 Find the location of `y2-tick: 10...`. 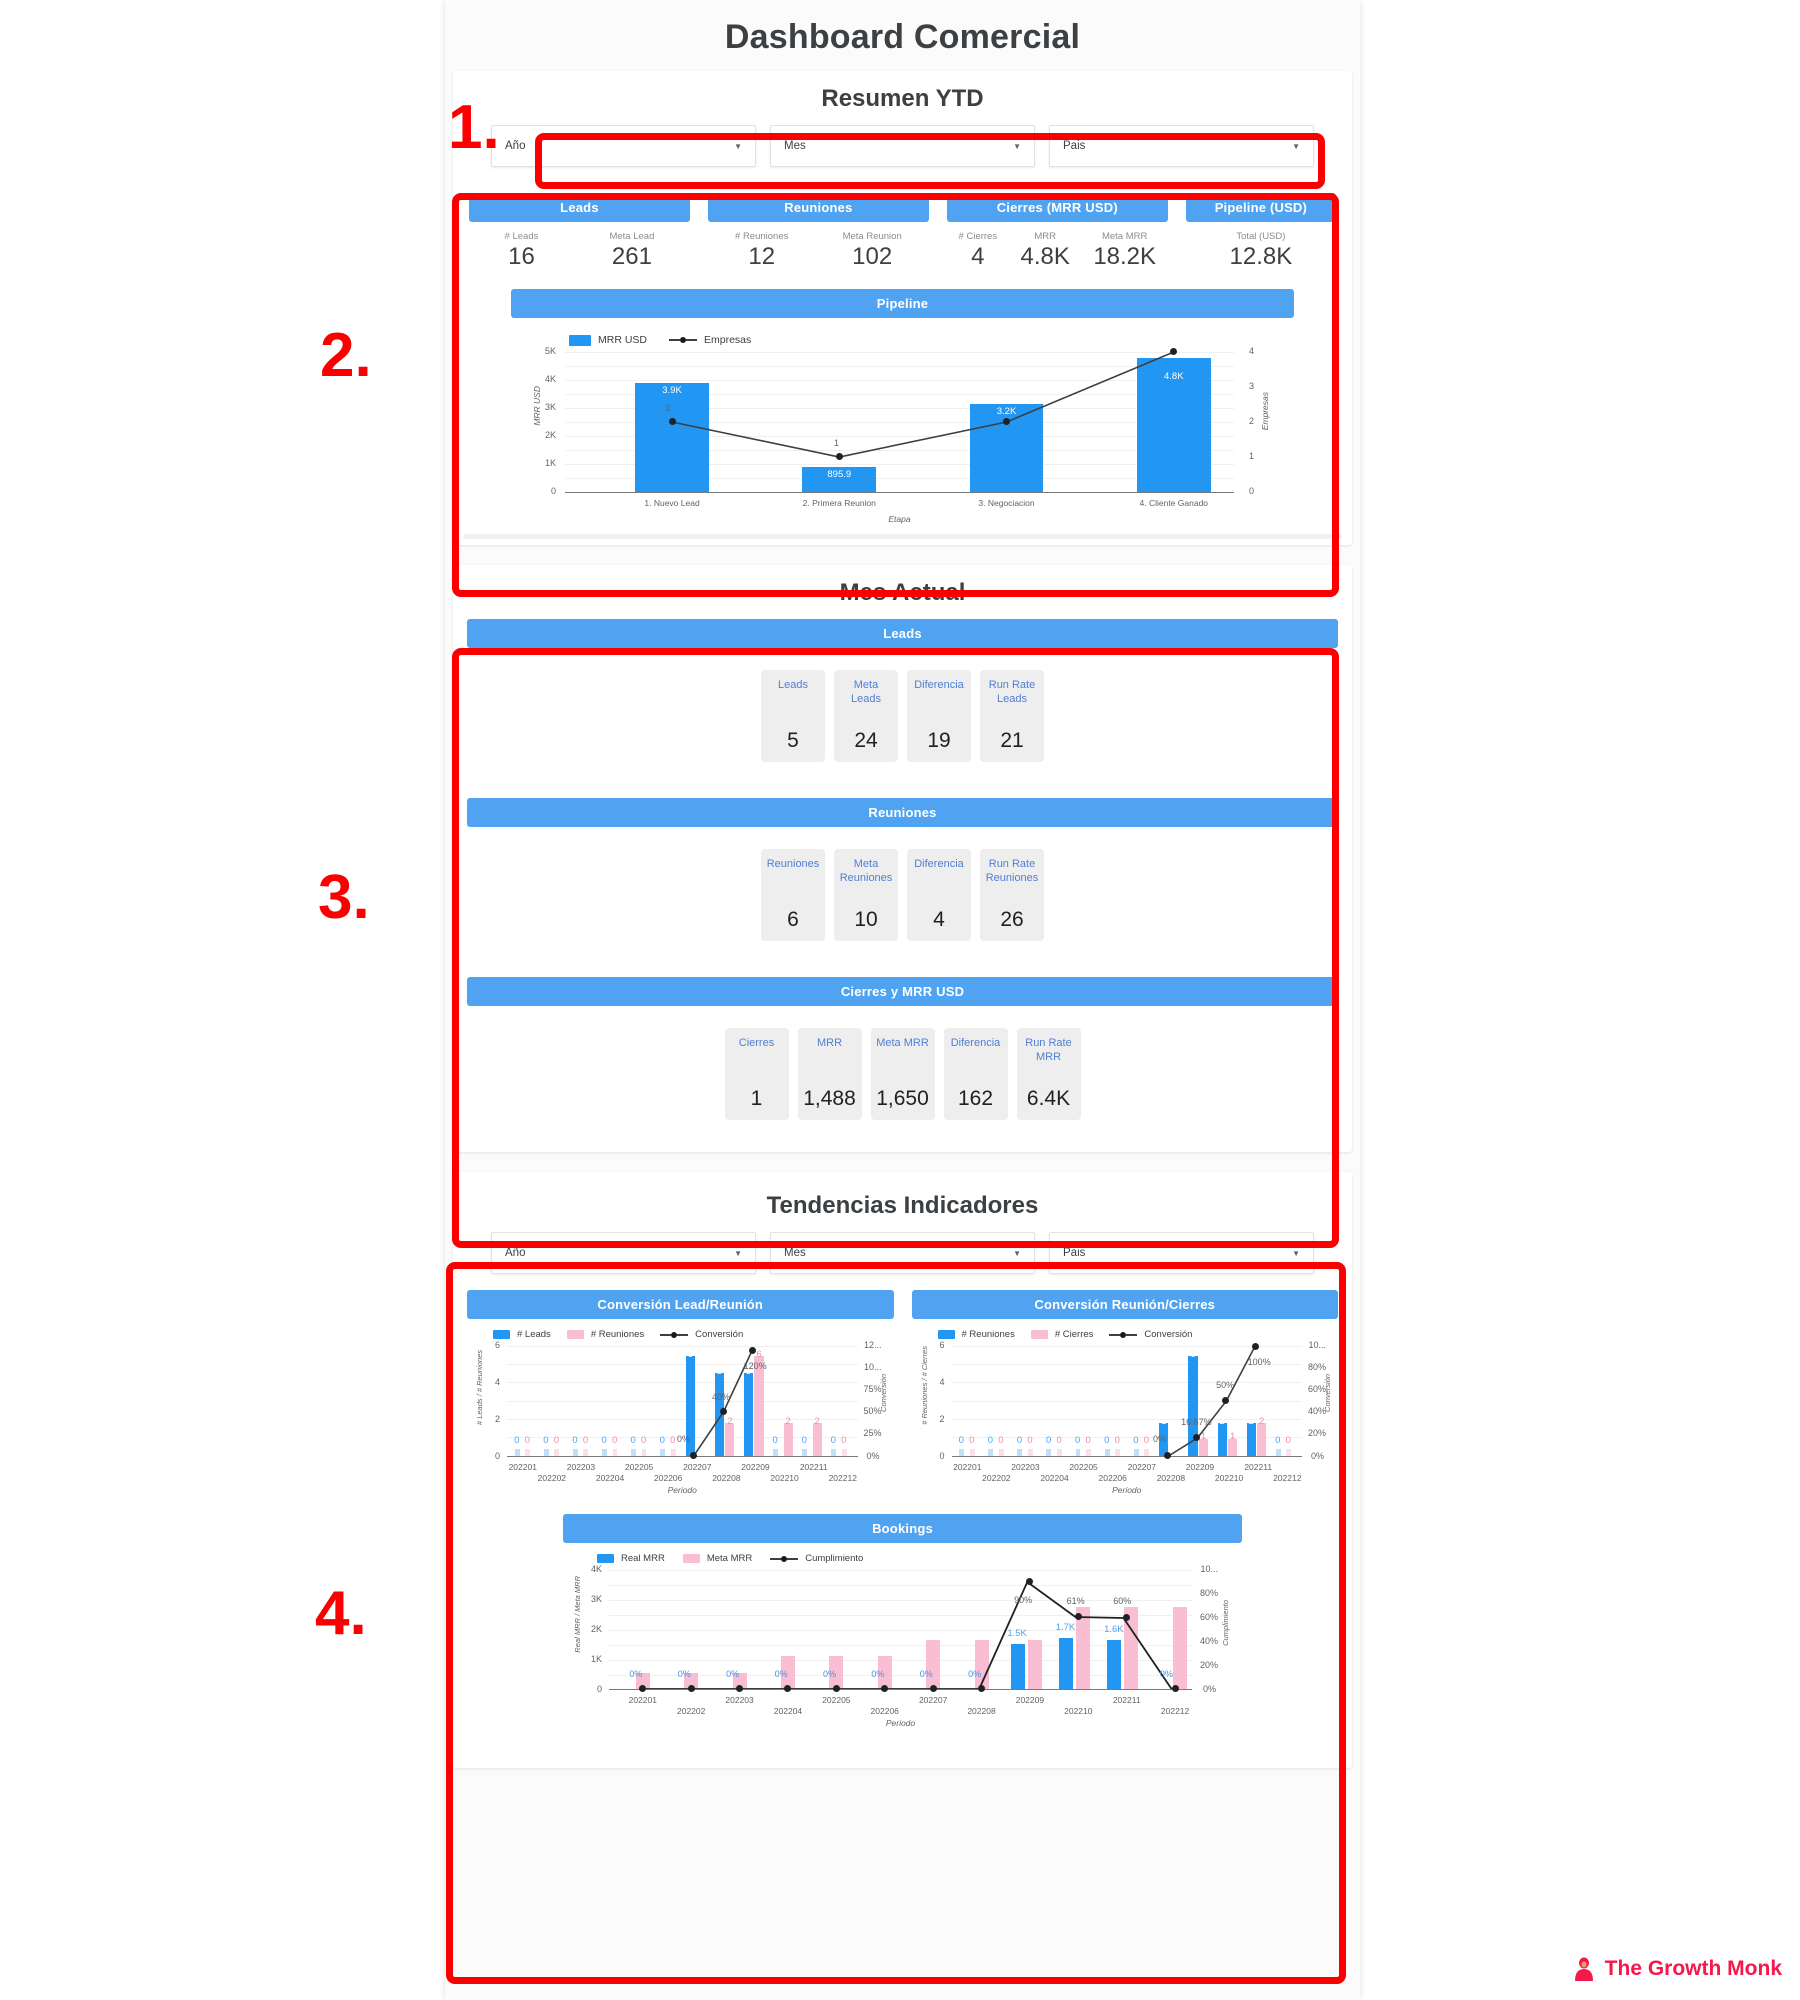

y2-tick: 10... is located at coordinates (1317, 1345).